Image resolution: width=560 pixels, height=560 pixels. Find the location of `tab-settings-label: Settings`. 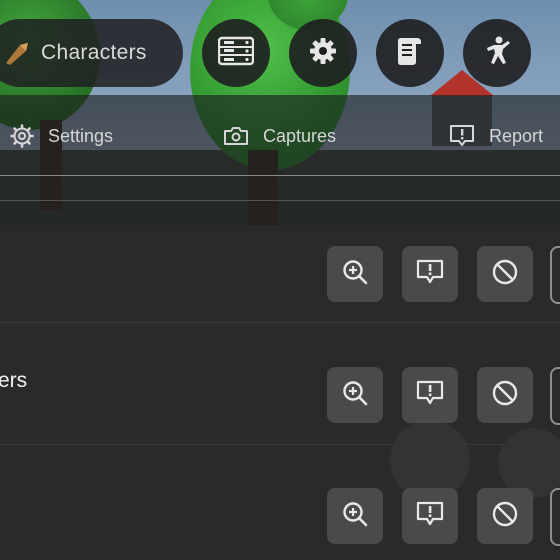

tab-settings-label: Settings is located at coordinates (81, 135).